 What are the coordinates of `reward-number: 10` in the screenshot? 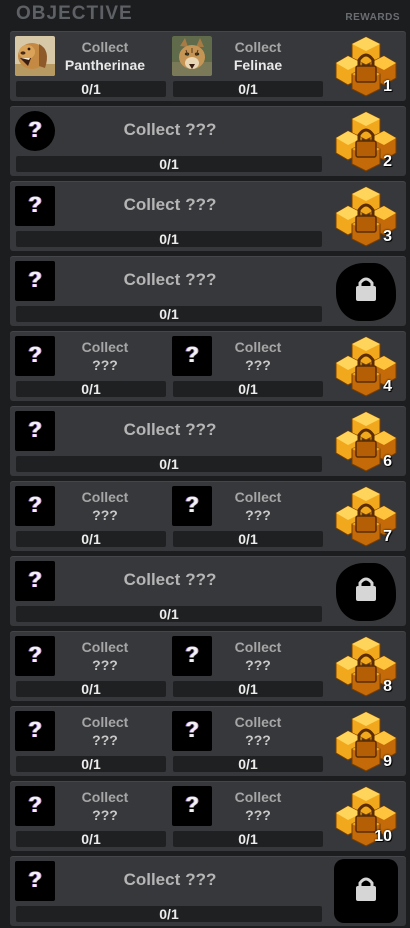 It's located at (383, 836).